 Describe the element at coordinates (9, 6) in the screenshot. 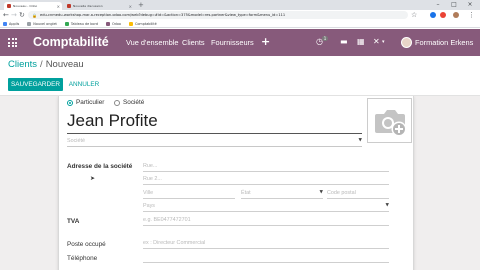

I see `odoo-favicon-icon` at that location.